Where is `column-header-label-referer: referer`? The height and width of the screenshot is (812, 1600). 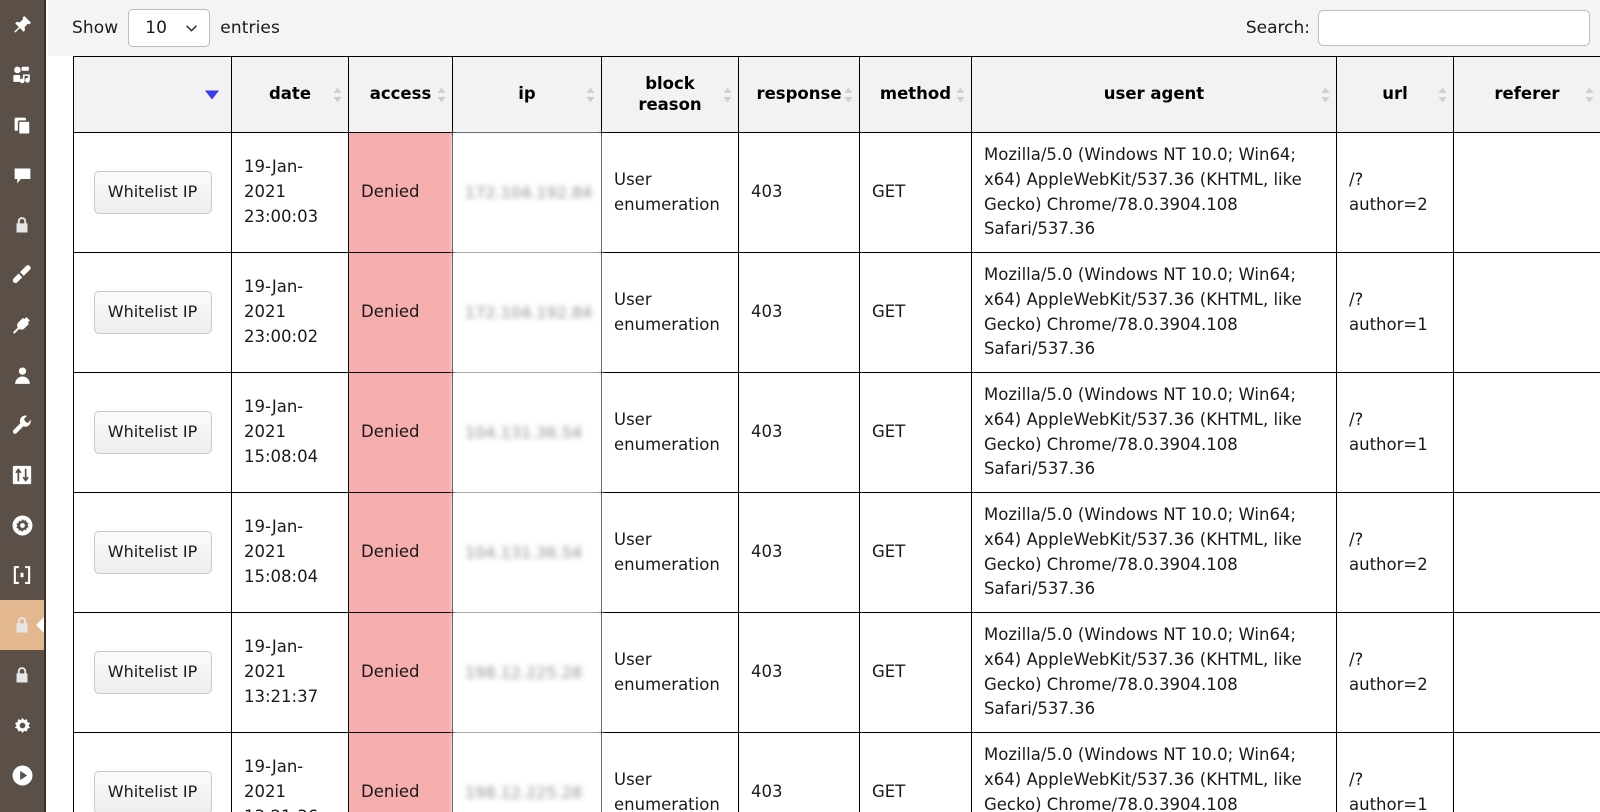 column-header-label-referer: referer is located at coordinates (1527, 94).